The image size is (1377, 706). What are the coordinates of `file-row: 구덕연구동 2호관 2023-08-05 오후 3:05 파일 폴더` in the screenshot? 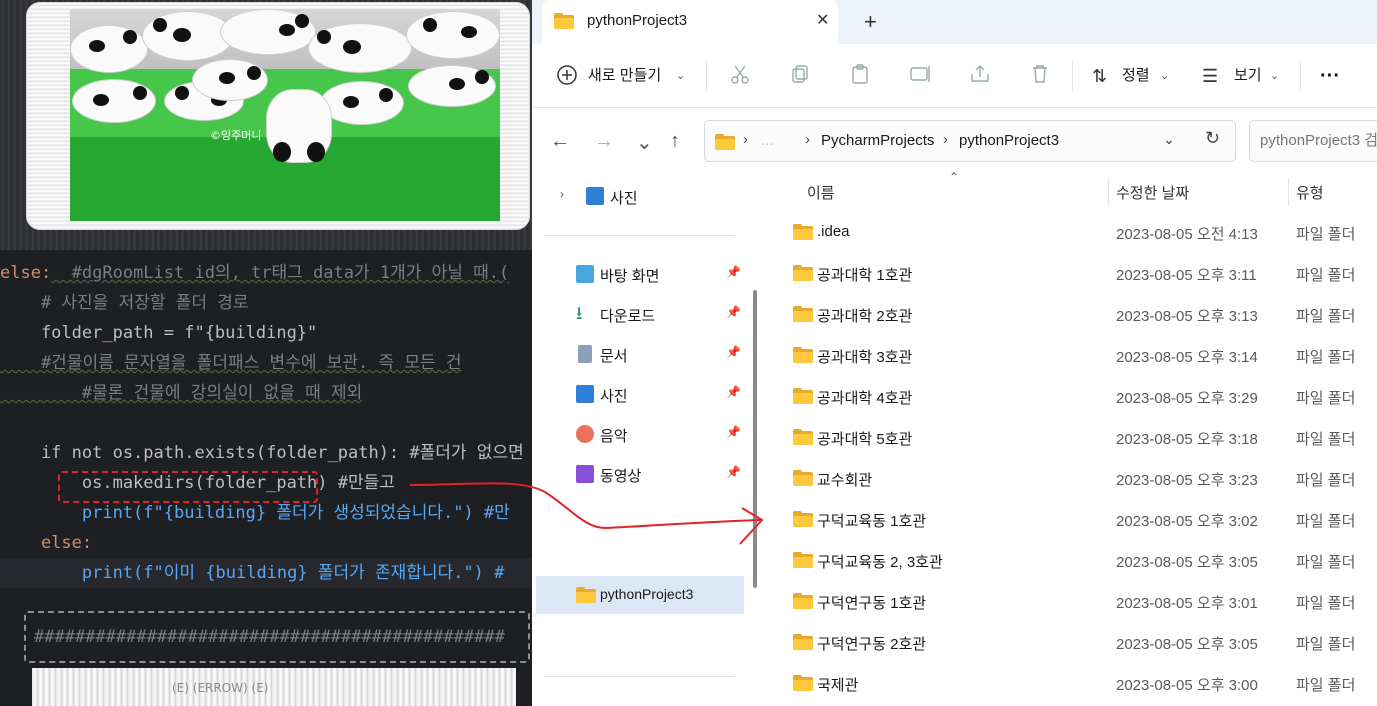 It's located at (1071, 642).